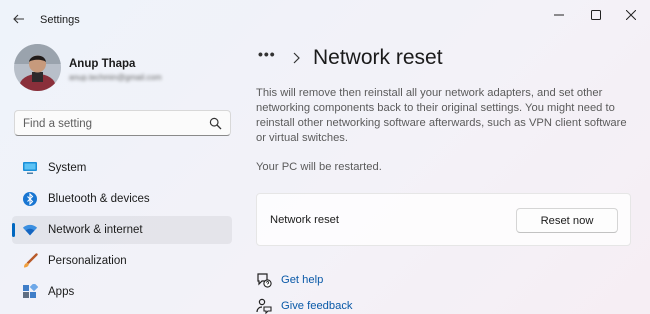  What do you see at coordinates (319, 167) in the screenshot?
I see `restart-note: Your PC will be restarted.` at bounding box center [319, 167].